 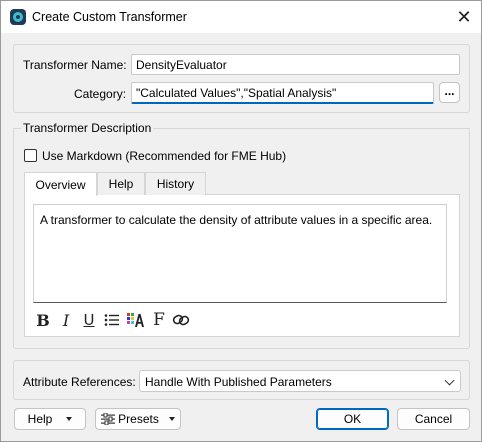 I want to click on window-title: Create Custom Transformer, so click(x=109, y=17).